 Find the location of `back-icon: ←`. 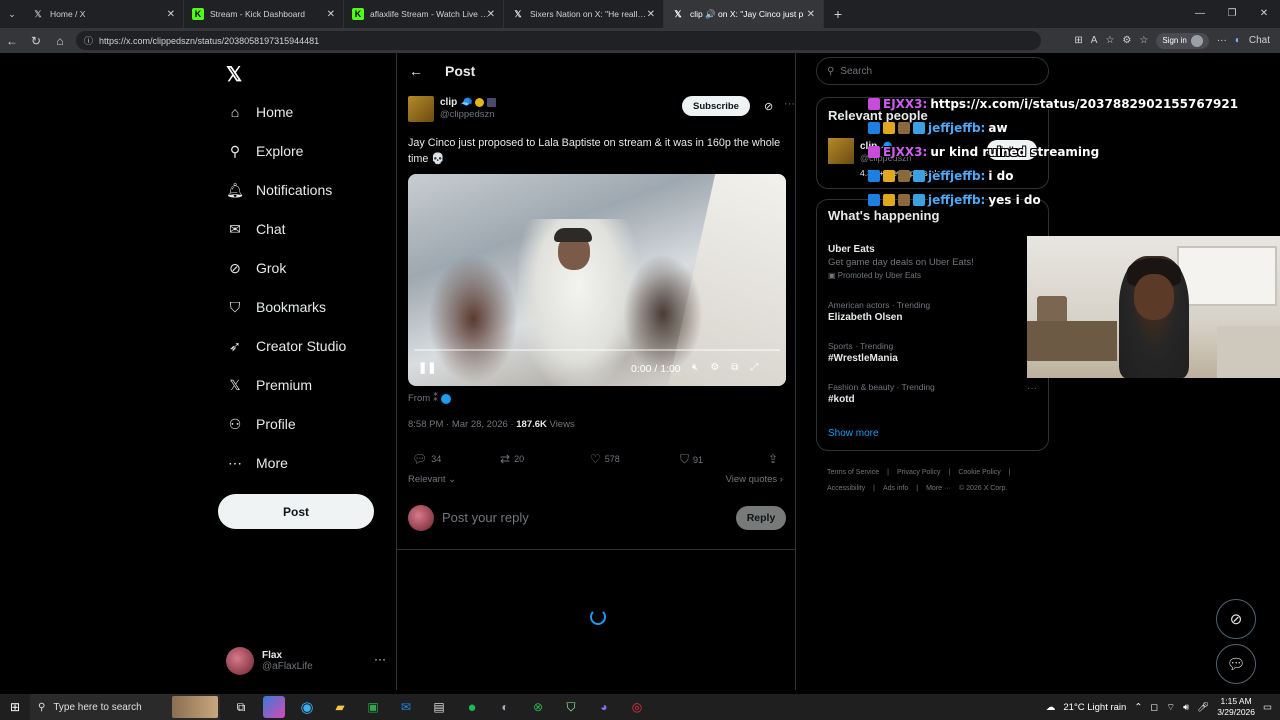

back-icon: ← is located at coordinates (12, 41).